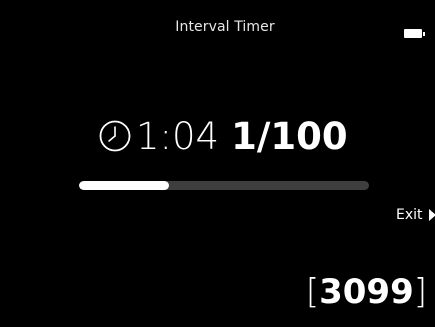  What do you see at coordinates (224, 185) in the screenshot?
I see `progress-bar` at bounding box center [224, 185].